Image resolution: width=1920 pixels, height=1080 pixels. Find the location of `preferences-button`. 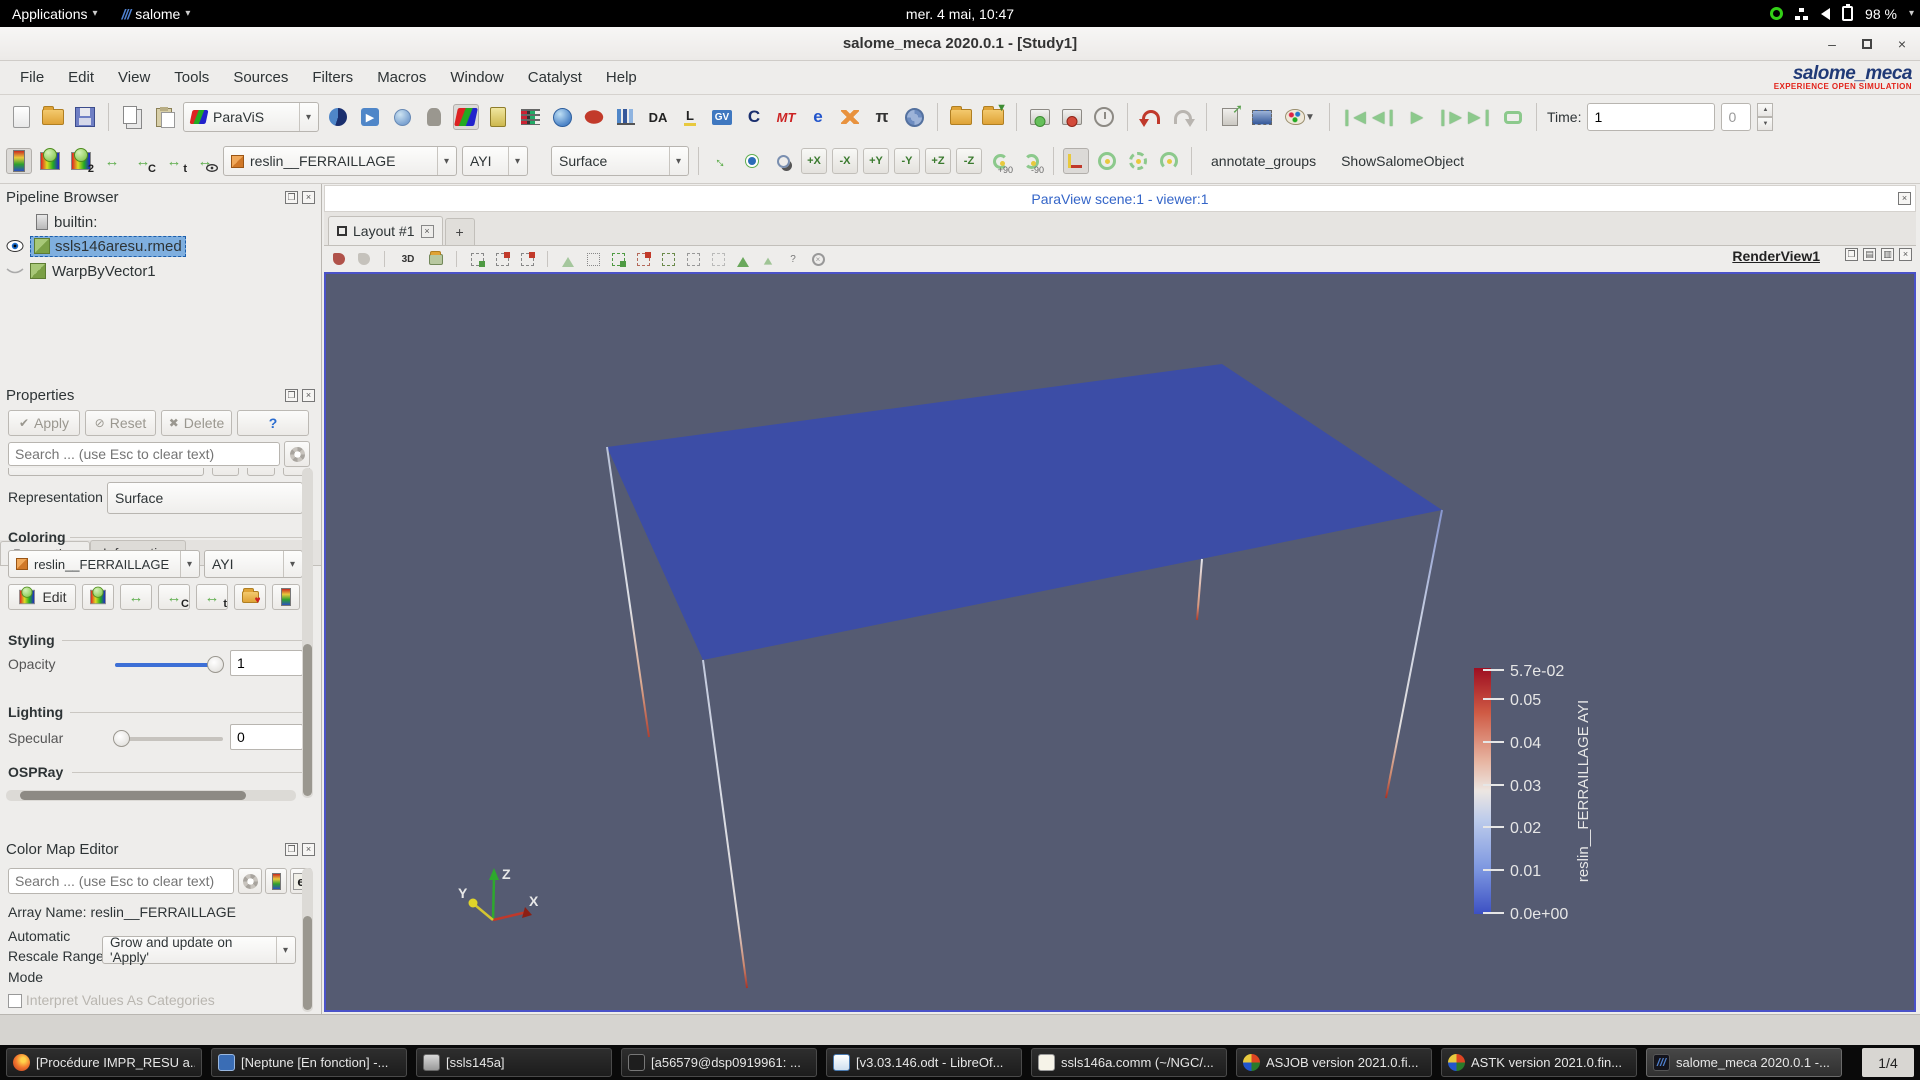

preferences-button is located at coordinates (914, 117).